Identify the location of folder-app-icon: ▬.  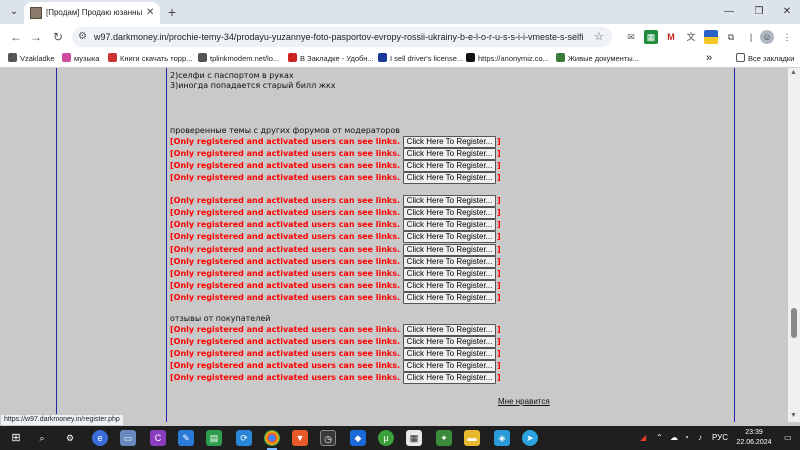
(472, 438).